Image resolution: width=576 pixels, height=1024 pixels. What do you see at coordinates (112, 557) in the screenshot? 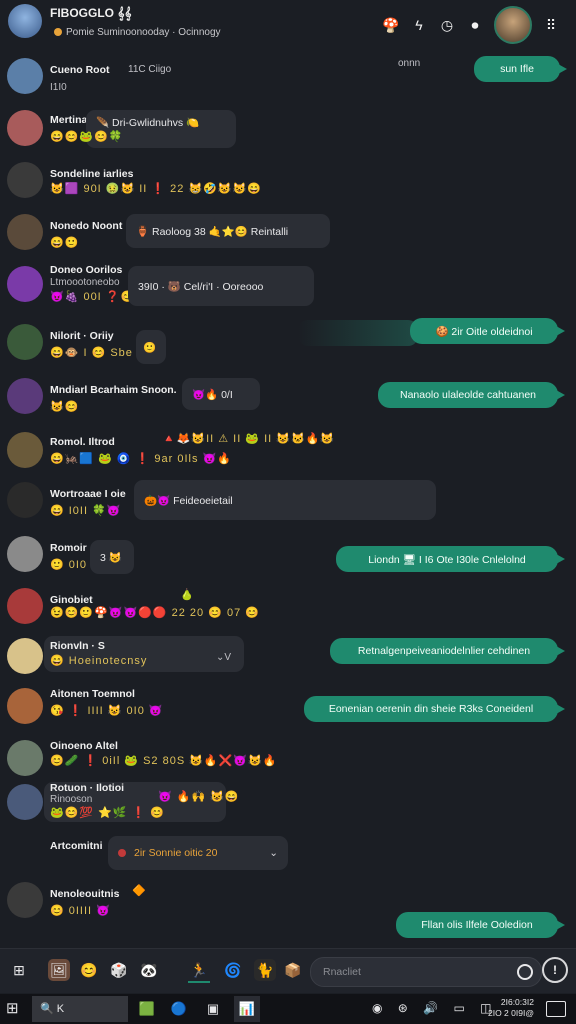
I see `message-bubble: 3 😺` at bounding box center [112, 557].